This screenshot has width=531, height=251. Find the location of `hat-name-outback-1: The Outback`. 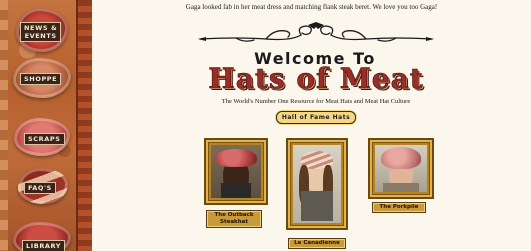

hat-name-outback-1: The Outback is located at coordinates (234, 215).